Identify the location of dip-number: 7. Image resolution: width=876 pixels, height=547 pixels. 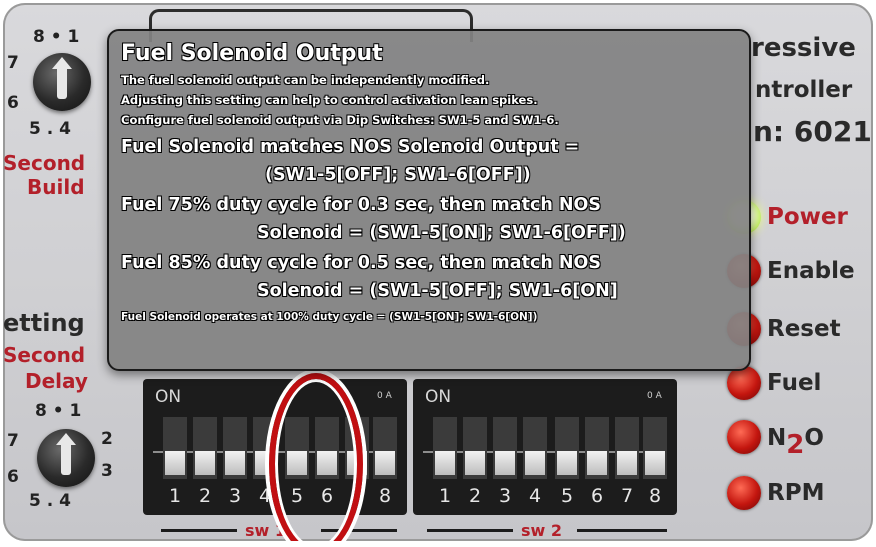
(627, 496).